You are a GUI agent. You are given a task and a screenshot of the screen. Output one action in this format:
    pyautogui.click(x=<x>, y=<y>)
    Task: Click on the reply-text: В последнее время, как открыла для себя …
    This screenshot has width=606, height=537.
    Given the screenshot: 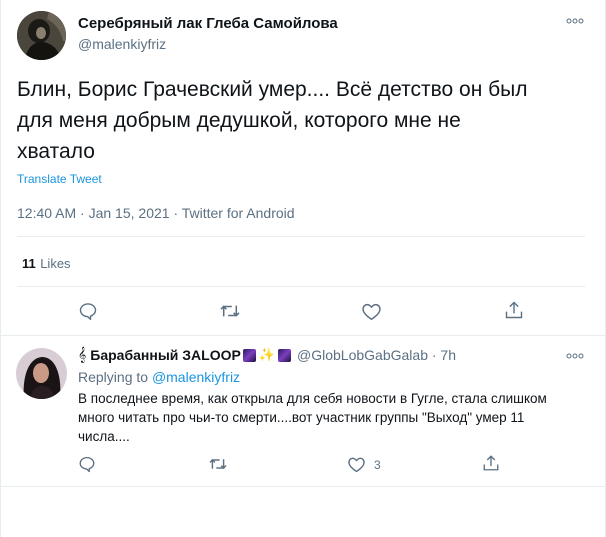 What is the action you would take?
    pyautogui.click(x=335, y=417)
    